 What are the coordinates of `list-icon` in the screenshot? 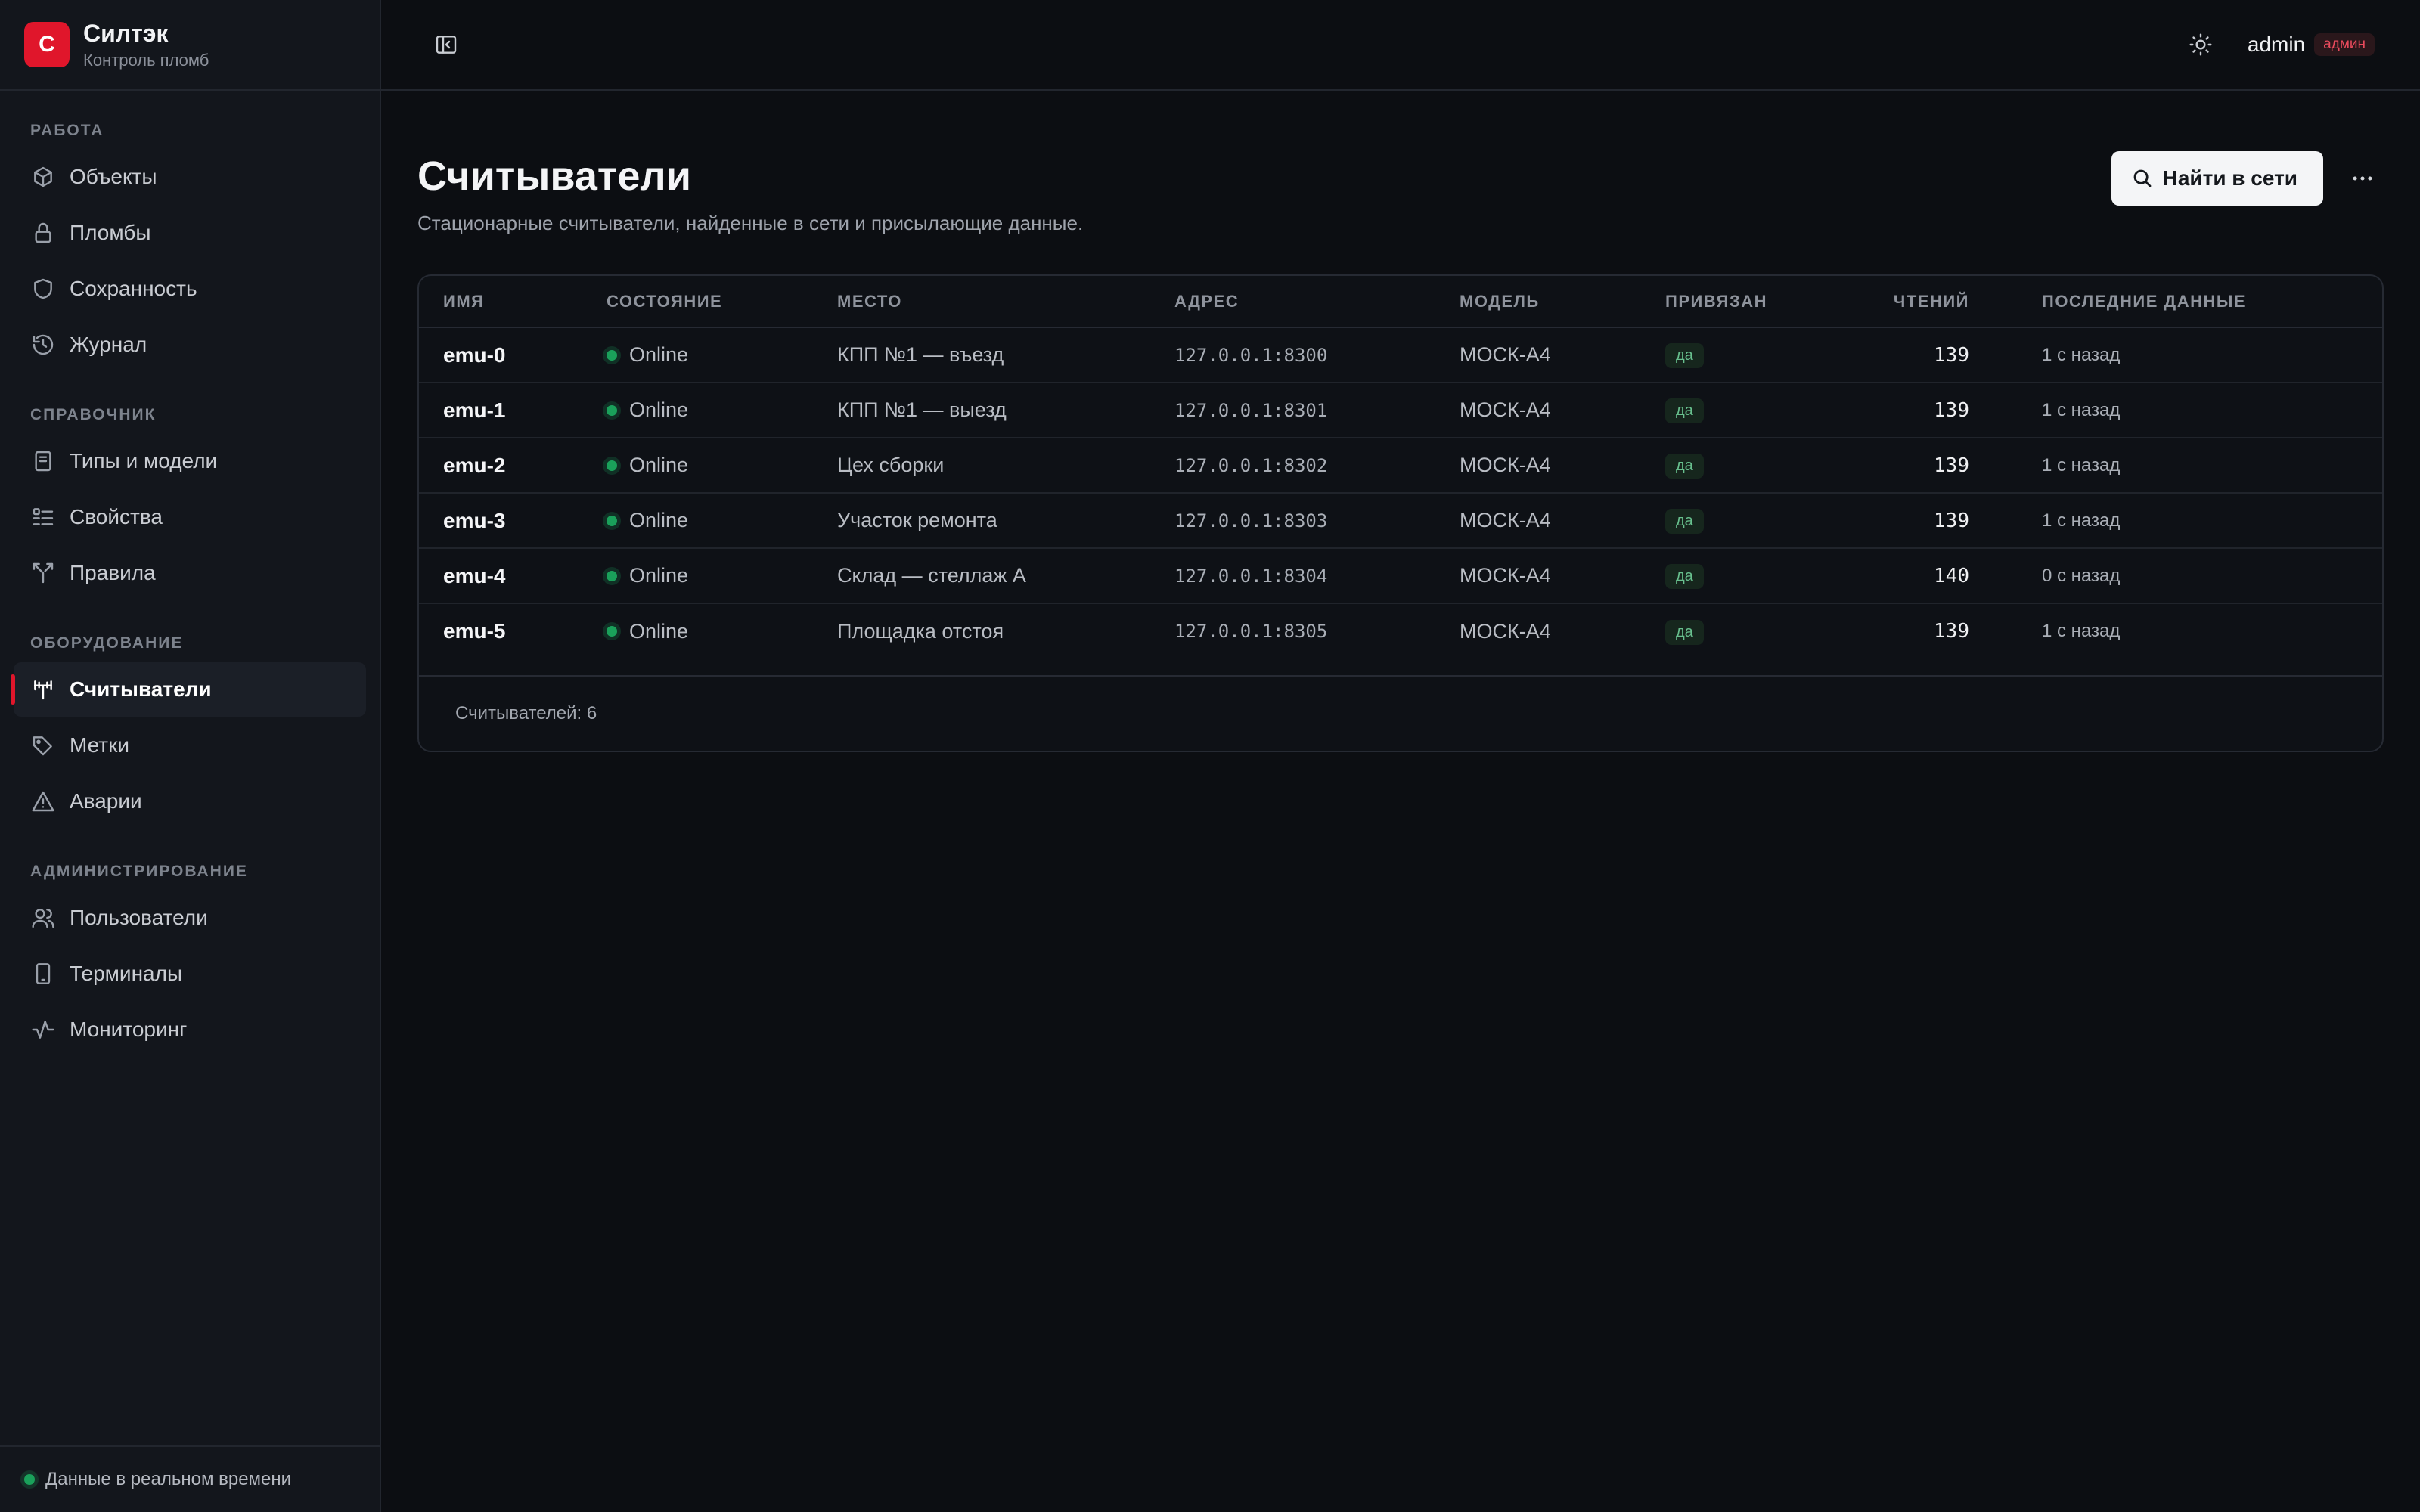 It's located at (43, 517).